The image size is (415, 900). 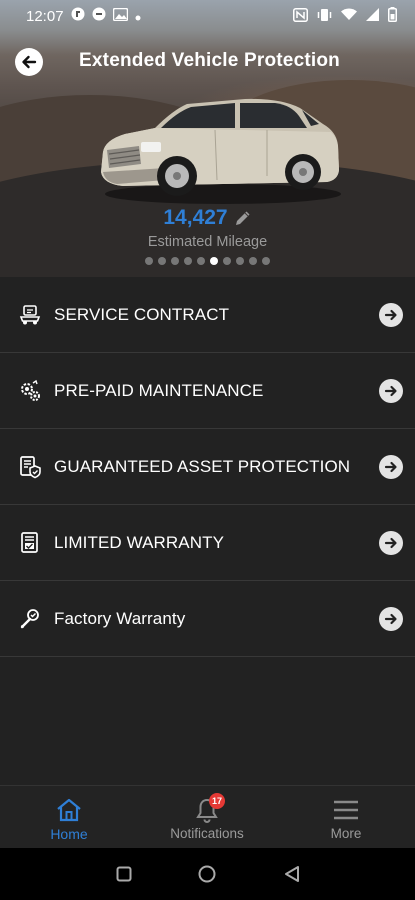 What do you see at coordinates (30, 391) in the screenshot?
I see `gears-icon` at bounding box center [30, 391].